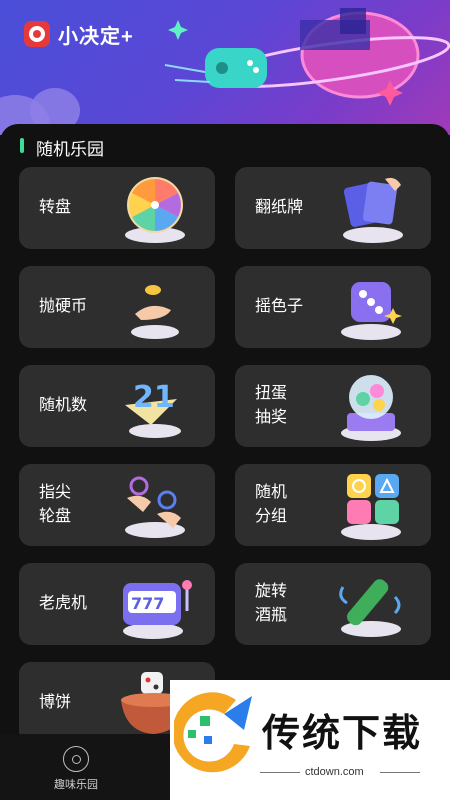 This screenshot has width=450, height=800. Describe the element at coordinates (55, 702) in the screenshot. I see `card-label: 博饼` at that location.